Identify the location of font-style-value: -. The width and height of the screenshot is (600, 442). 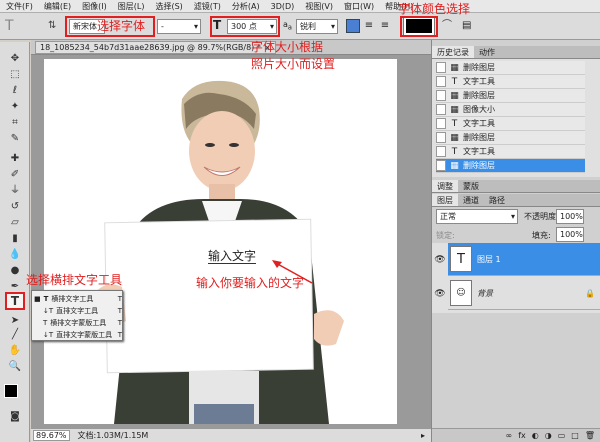
(162, 26).